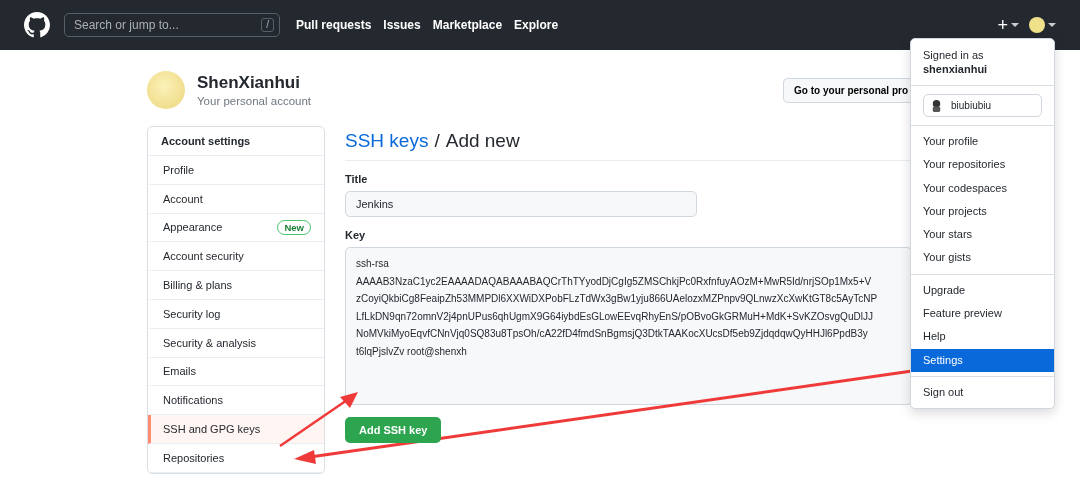 The width and height of the screenshot is (1080, 481). I want to click on menu-item: Your stars, so click(982, 235).